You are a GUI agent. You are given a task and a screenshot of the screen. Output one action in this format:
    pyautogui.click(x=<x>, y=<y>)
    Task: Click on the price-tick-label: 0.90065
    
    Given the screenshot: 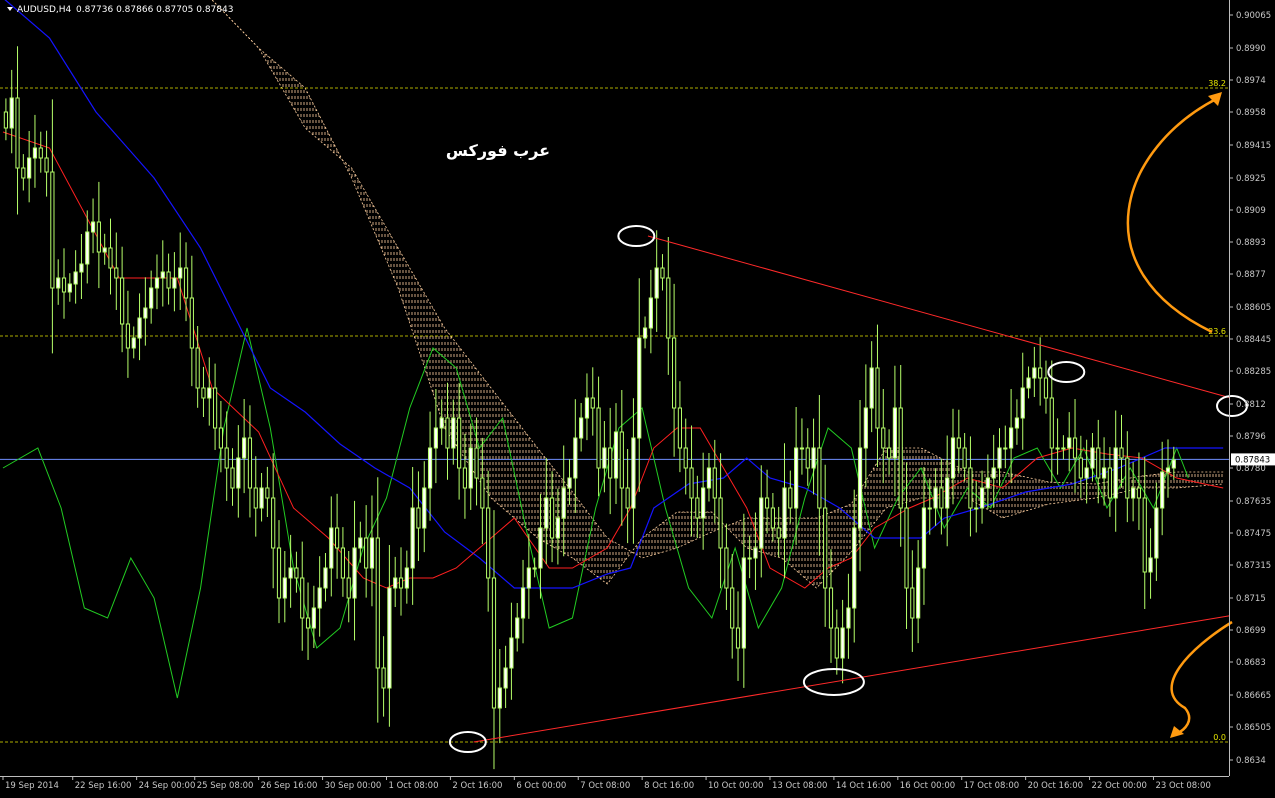 What is the action you would take?
    pyautogui.click(x=1253, y=16)
    